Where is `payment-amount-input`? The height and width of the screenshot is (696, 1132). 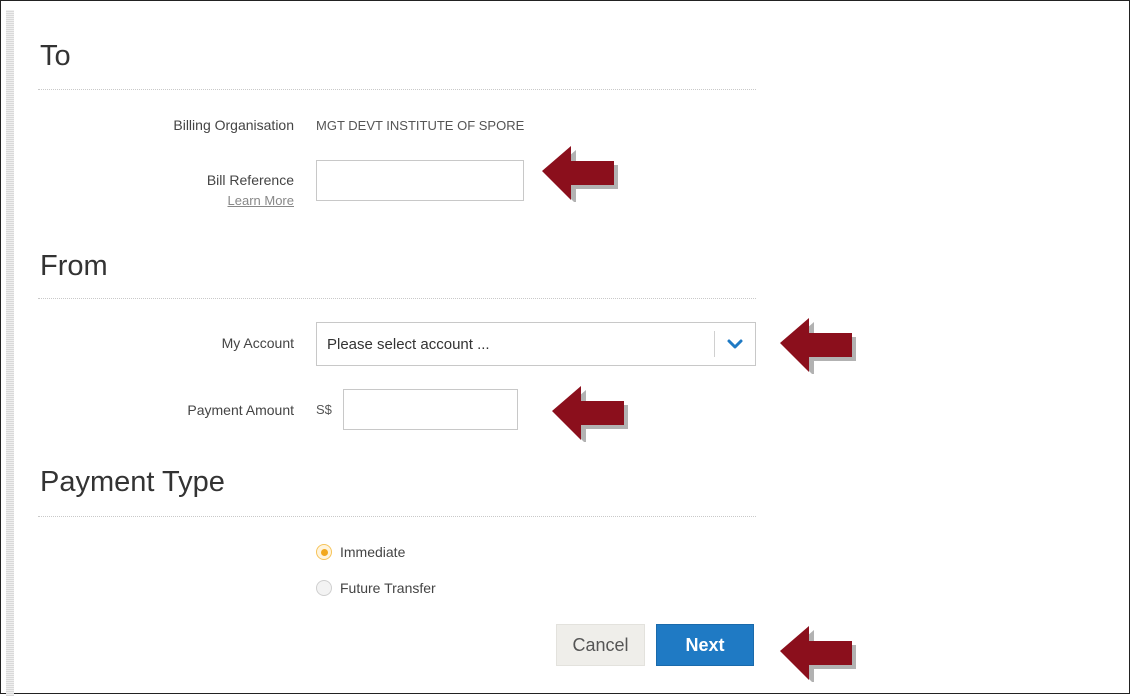
payment-amount-input is located at coordinates (430, 409).